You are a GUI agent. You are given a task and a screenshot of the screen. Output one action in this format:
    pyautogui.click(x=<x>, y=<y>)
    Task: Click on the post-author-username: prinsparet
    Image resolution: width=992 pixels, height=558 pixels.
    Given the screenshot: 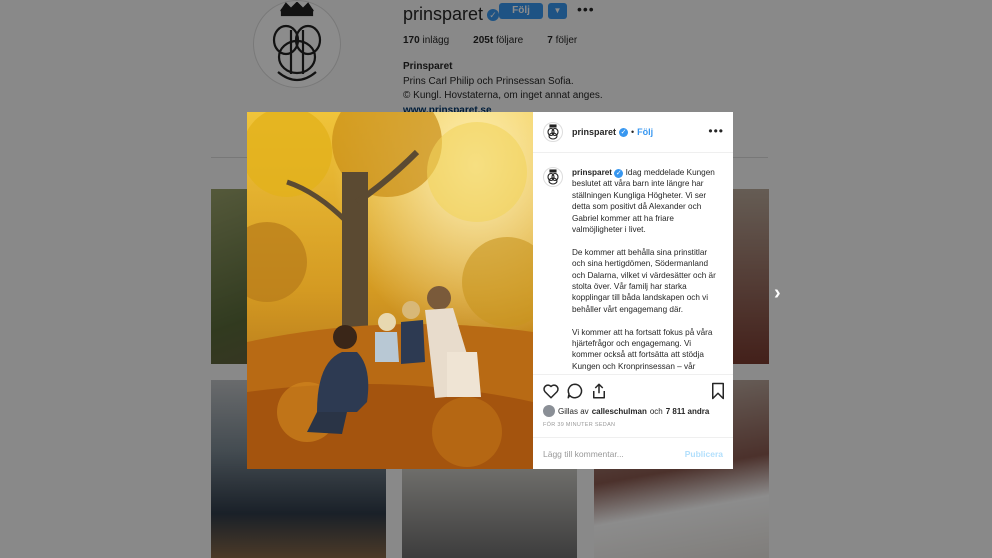 What is the action you would take?
    pyautogui.click(x=594, y=132)
    